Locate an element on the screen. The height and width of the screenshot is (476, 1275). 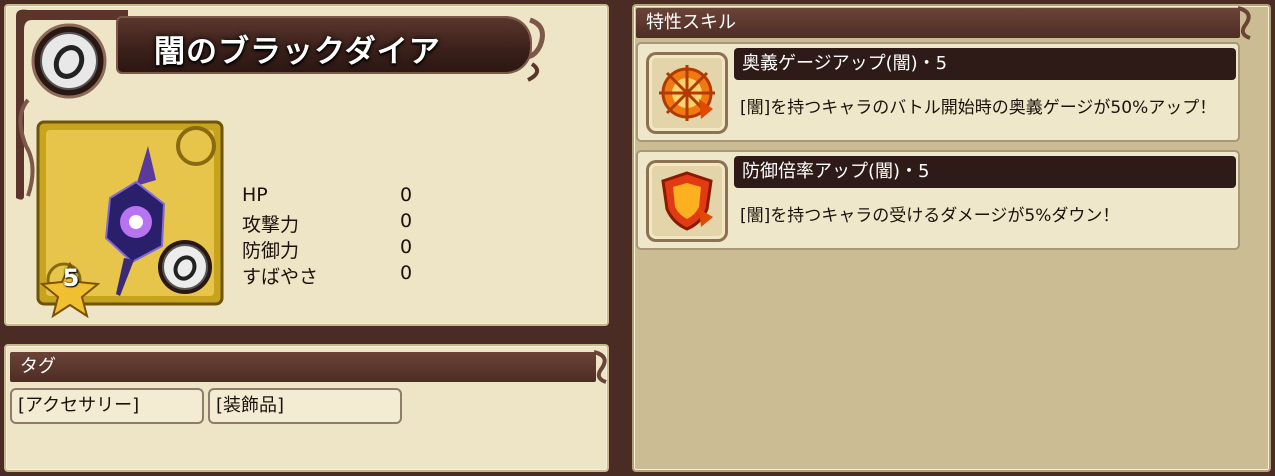
ougi-gauge-up-icon is located at coordinates (687, 93).